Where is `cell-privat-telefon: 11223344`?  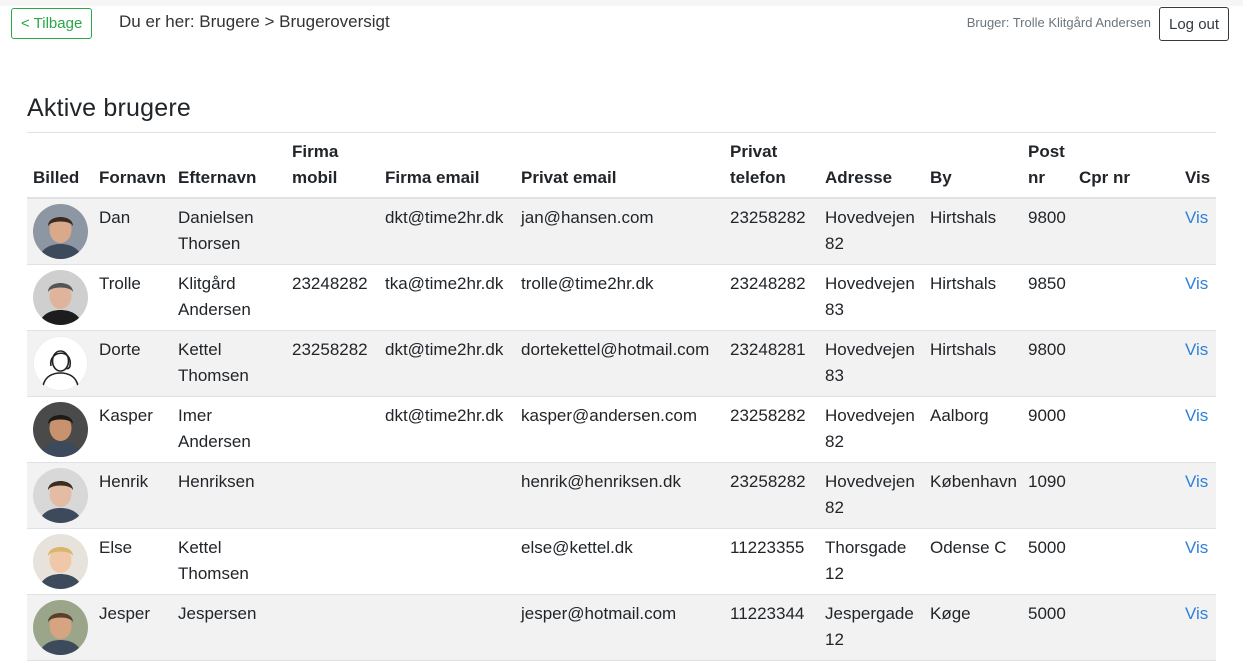 cell-privat-telefon: 11223344 is located at coordinates (771, 627).